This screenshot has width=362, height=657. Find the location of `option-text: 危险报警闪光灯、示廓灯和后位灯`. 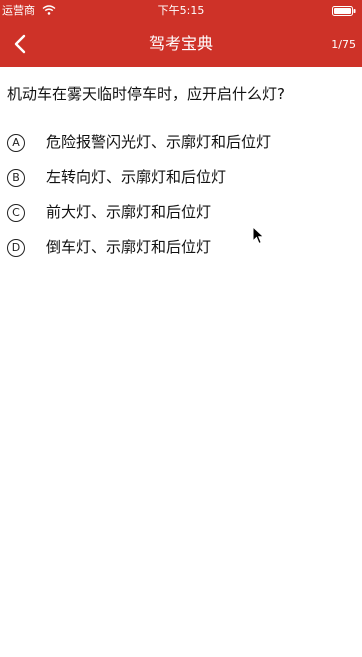

option-text: 危险报警闪光灯、示廓灯和后位灯 is located at coordinates (159, 142).